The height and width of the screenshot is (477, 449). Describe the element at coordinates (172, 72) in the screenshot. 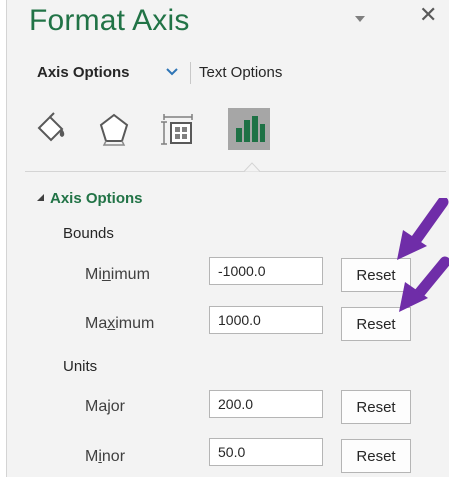

I see `chevron-down-icon` at that location.